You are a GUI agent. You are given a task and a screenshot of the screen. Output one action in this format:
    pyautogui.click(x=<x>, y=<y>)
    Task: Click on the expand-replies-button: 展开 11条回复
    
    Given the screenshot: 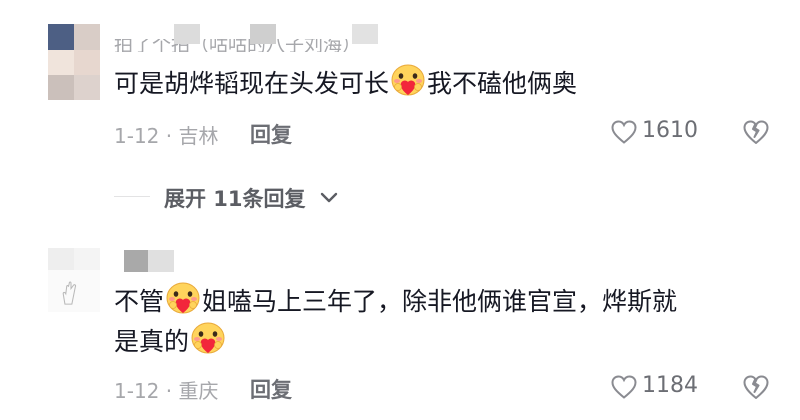 What is the action you would take?
    pyautogui.click(x=235, y=198)
    